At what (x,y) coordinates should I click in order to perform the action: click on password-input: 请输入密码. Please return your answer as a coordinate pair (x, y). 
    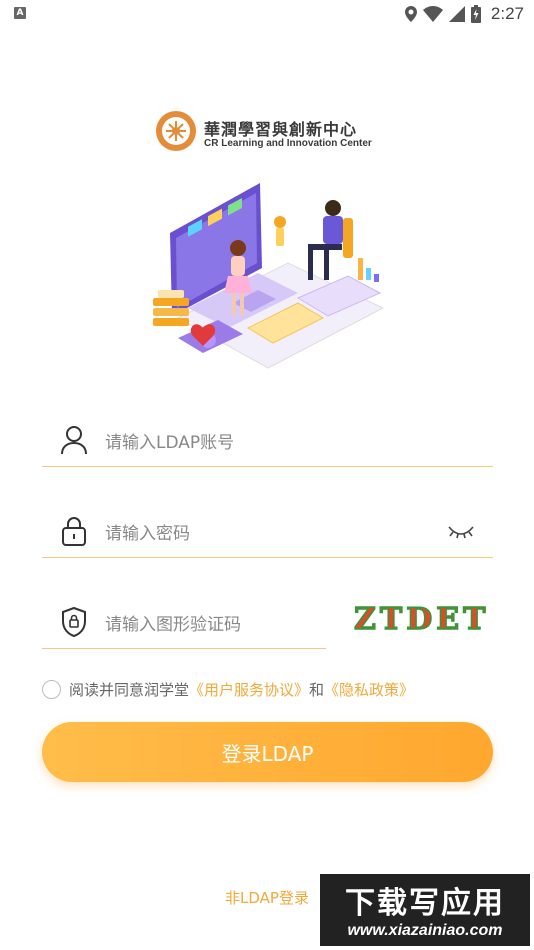
    Looking at the image, I should click on (147, 531).